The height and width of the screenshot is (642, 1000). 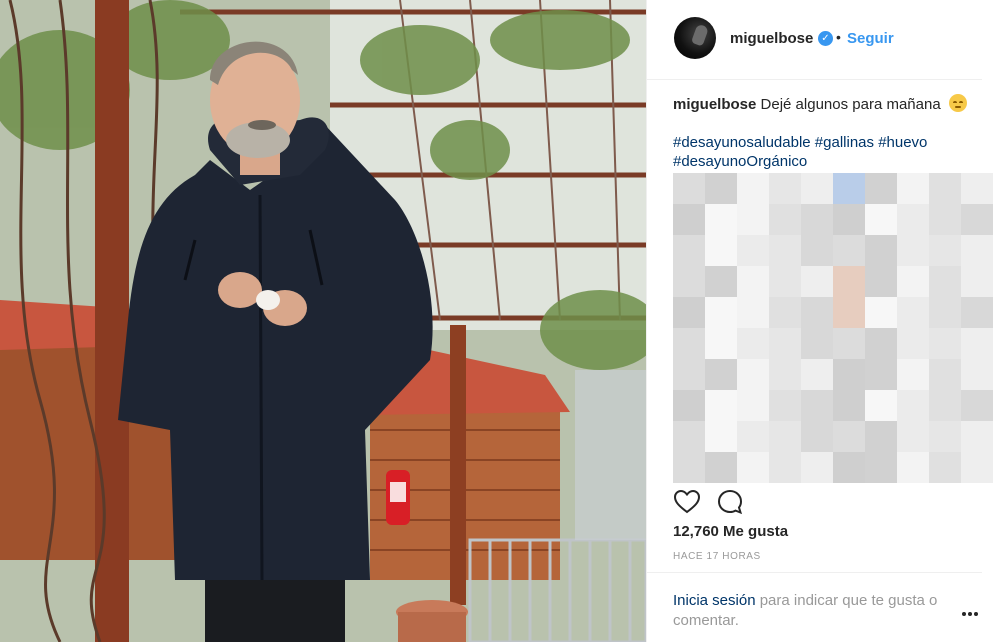 I want to click on more-options-icon, so click(x=970, y=614).